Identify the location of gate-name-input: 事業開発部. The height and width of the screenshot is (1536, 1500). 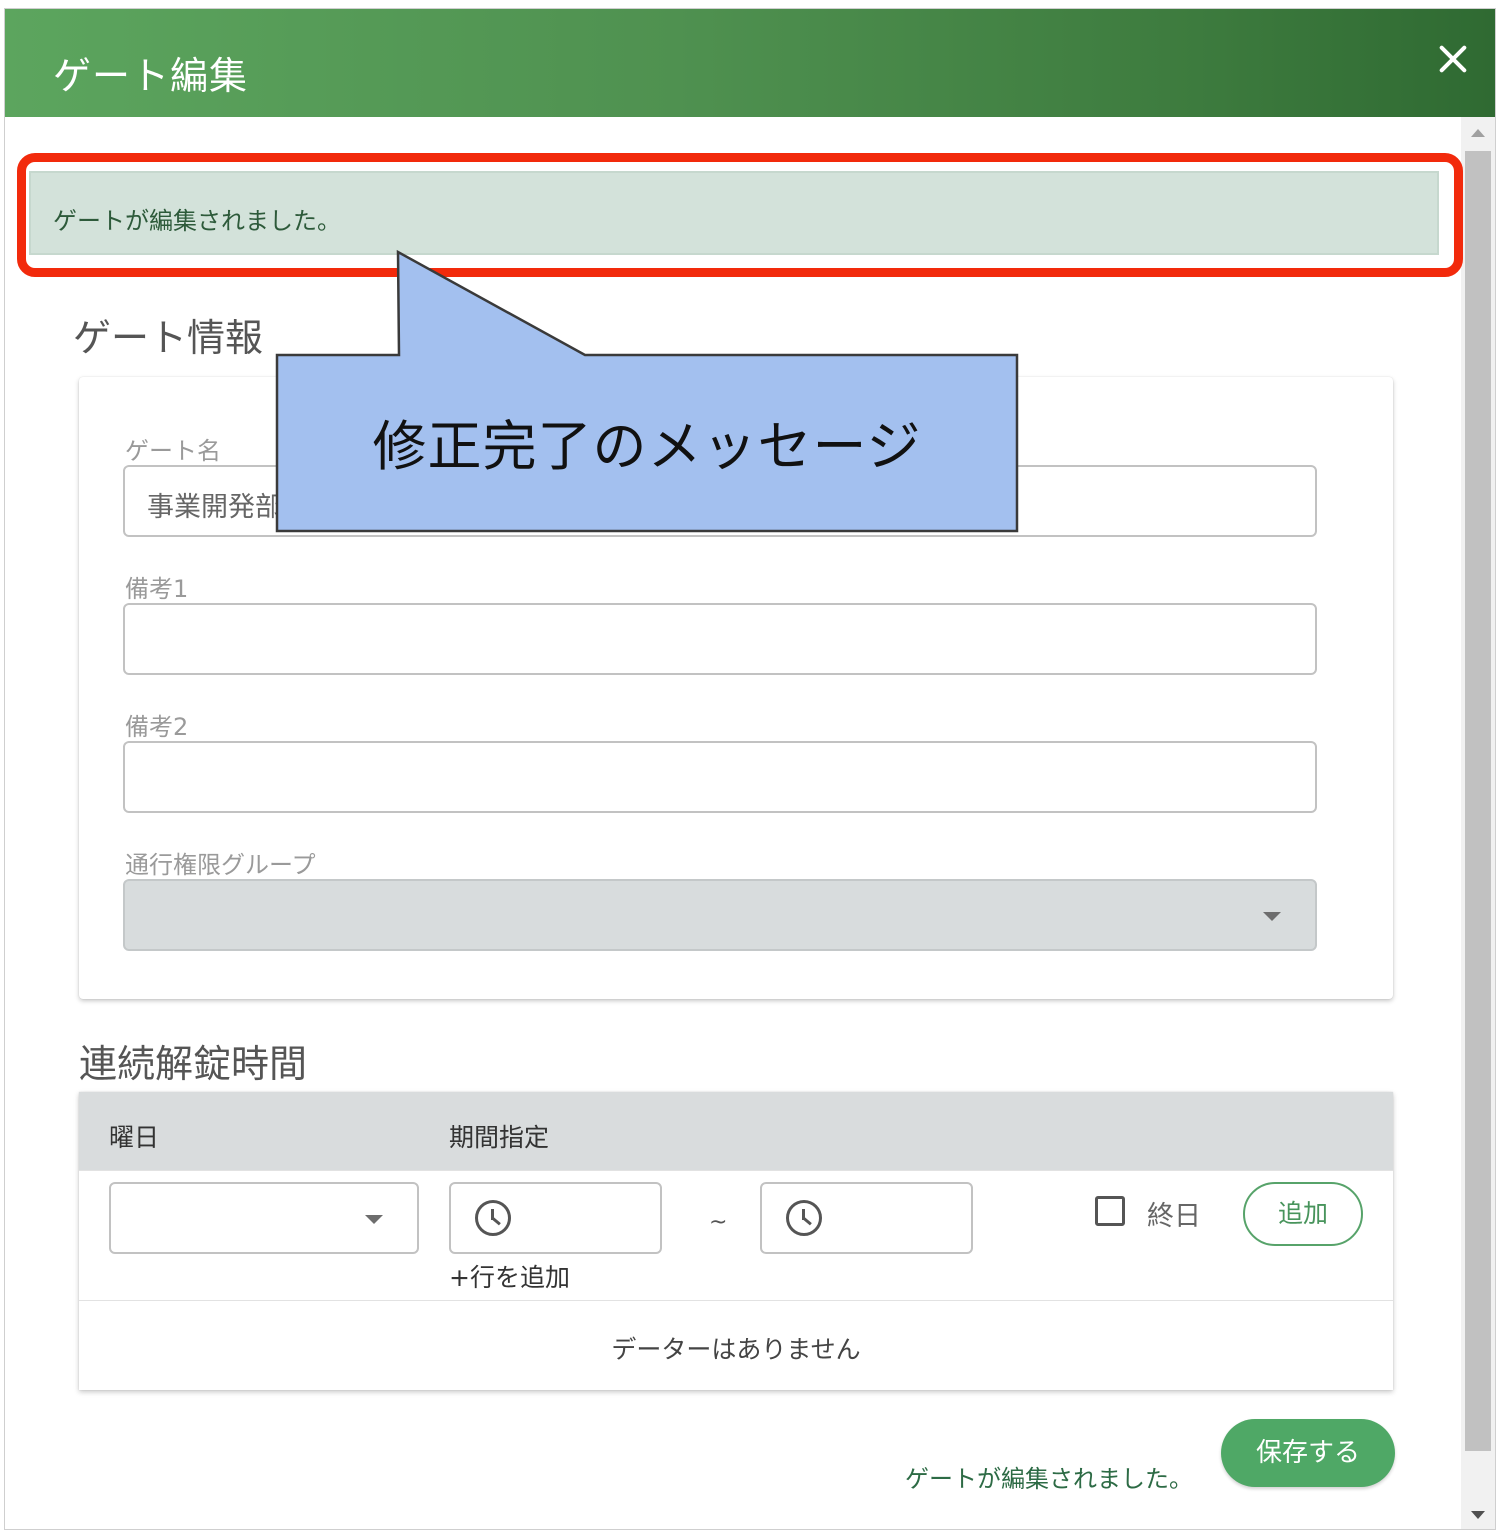
(720, 501).